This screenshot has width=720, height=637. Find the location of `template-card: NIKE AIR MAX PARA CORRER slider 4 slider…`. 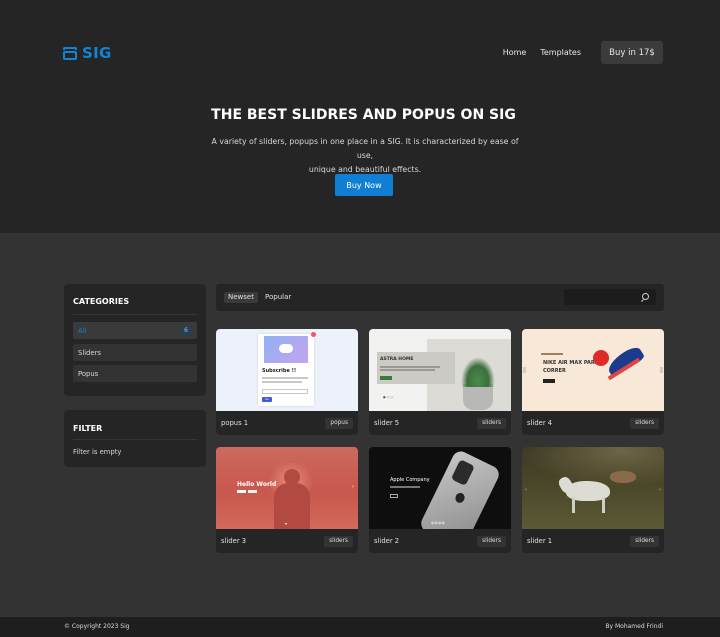

template-card: NIKE AIR MAX PARA CORRER slider 4 slider… is located at coordinates (593, 382).